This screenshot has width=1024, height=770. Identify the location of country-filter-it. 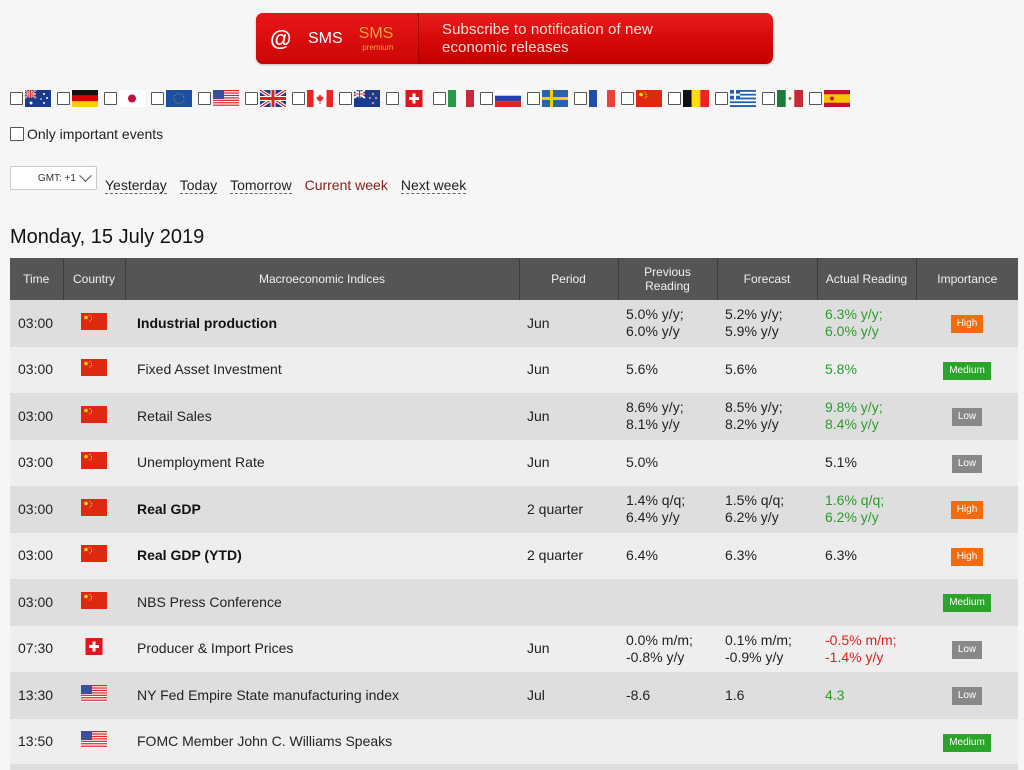
(453, 98).